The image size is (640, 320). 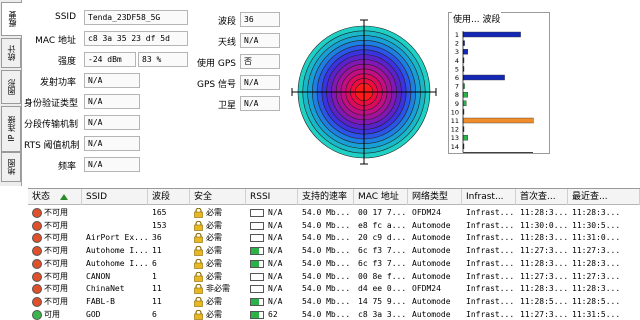 What do you see at coordinates (57, 83) in the screenshot?
I see `info-label: 发射功率` at bounding box center [57, 83].